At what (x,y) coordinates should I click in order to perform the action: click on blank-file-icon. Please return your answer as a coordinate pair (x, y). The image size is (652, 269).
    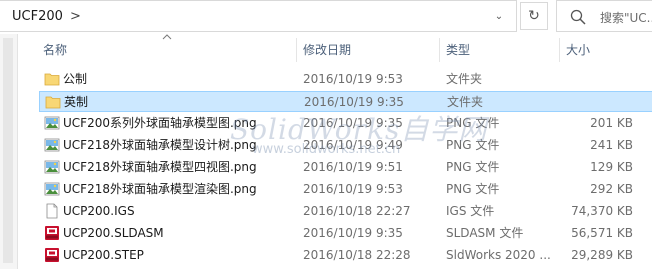
    Looking at the image, I should click on (52, 211).